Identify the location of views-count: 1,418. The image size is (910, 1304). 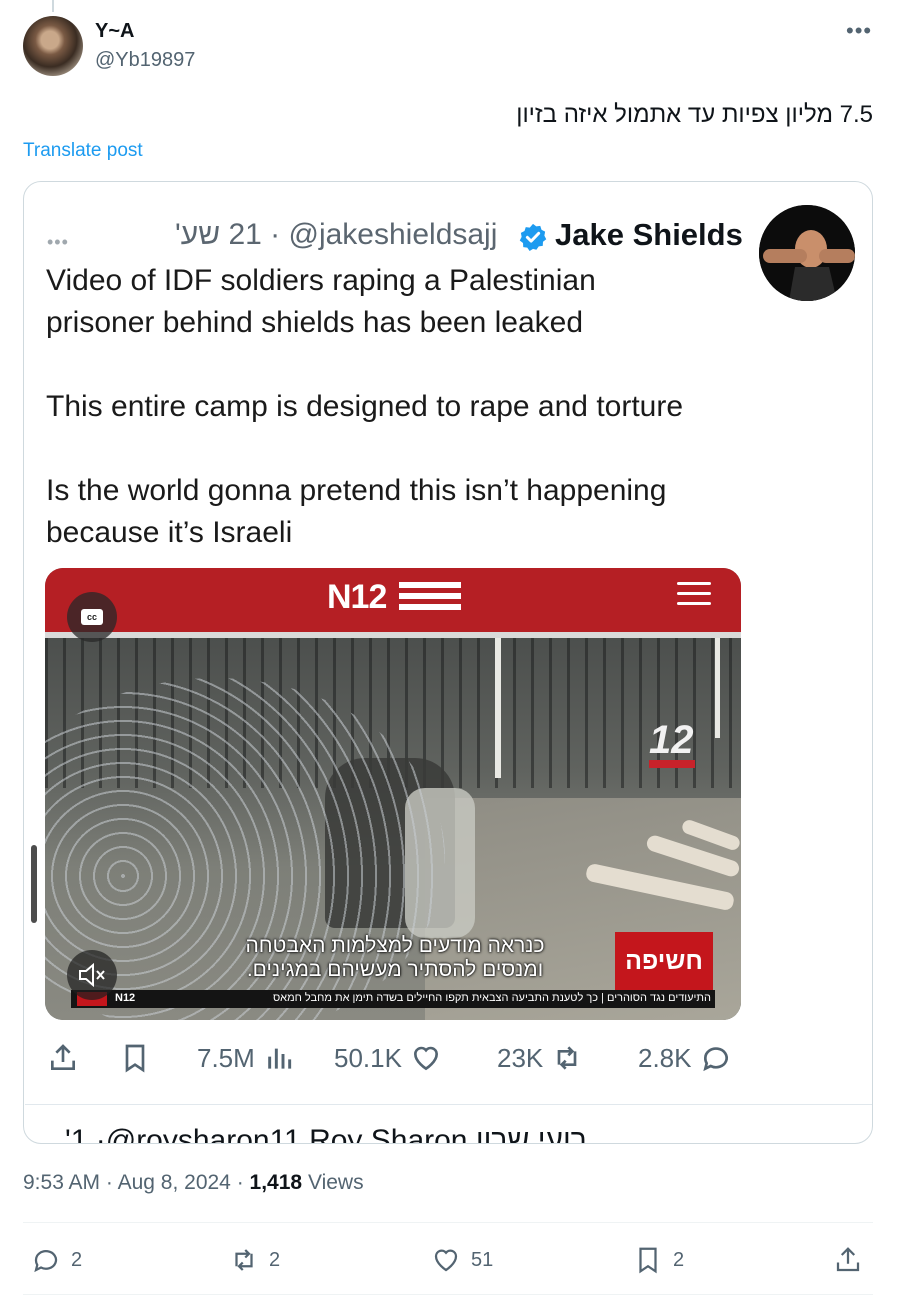
(276, 1182).